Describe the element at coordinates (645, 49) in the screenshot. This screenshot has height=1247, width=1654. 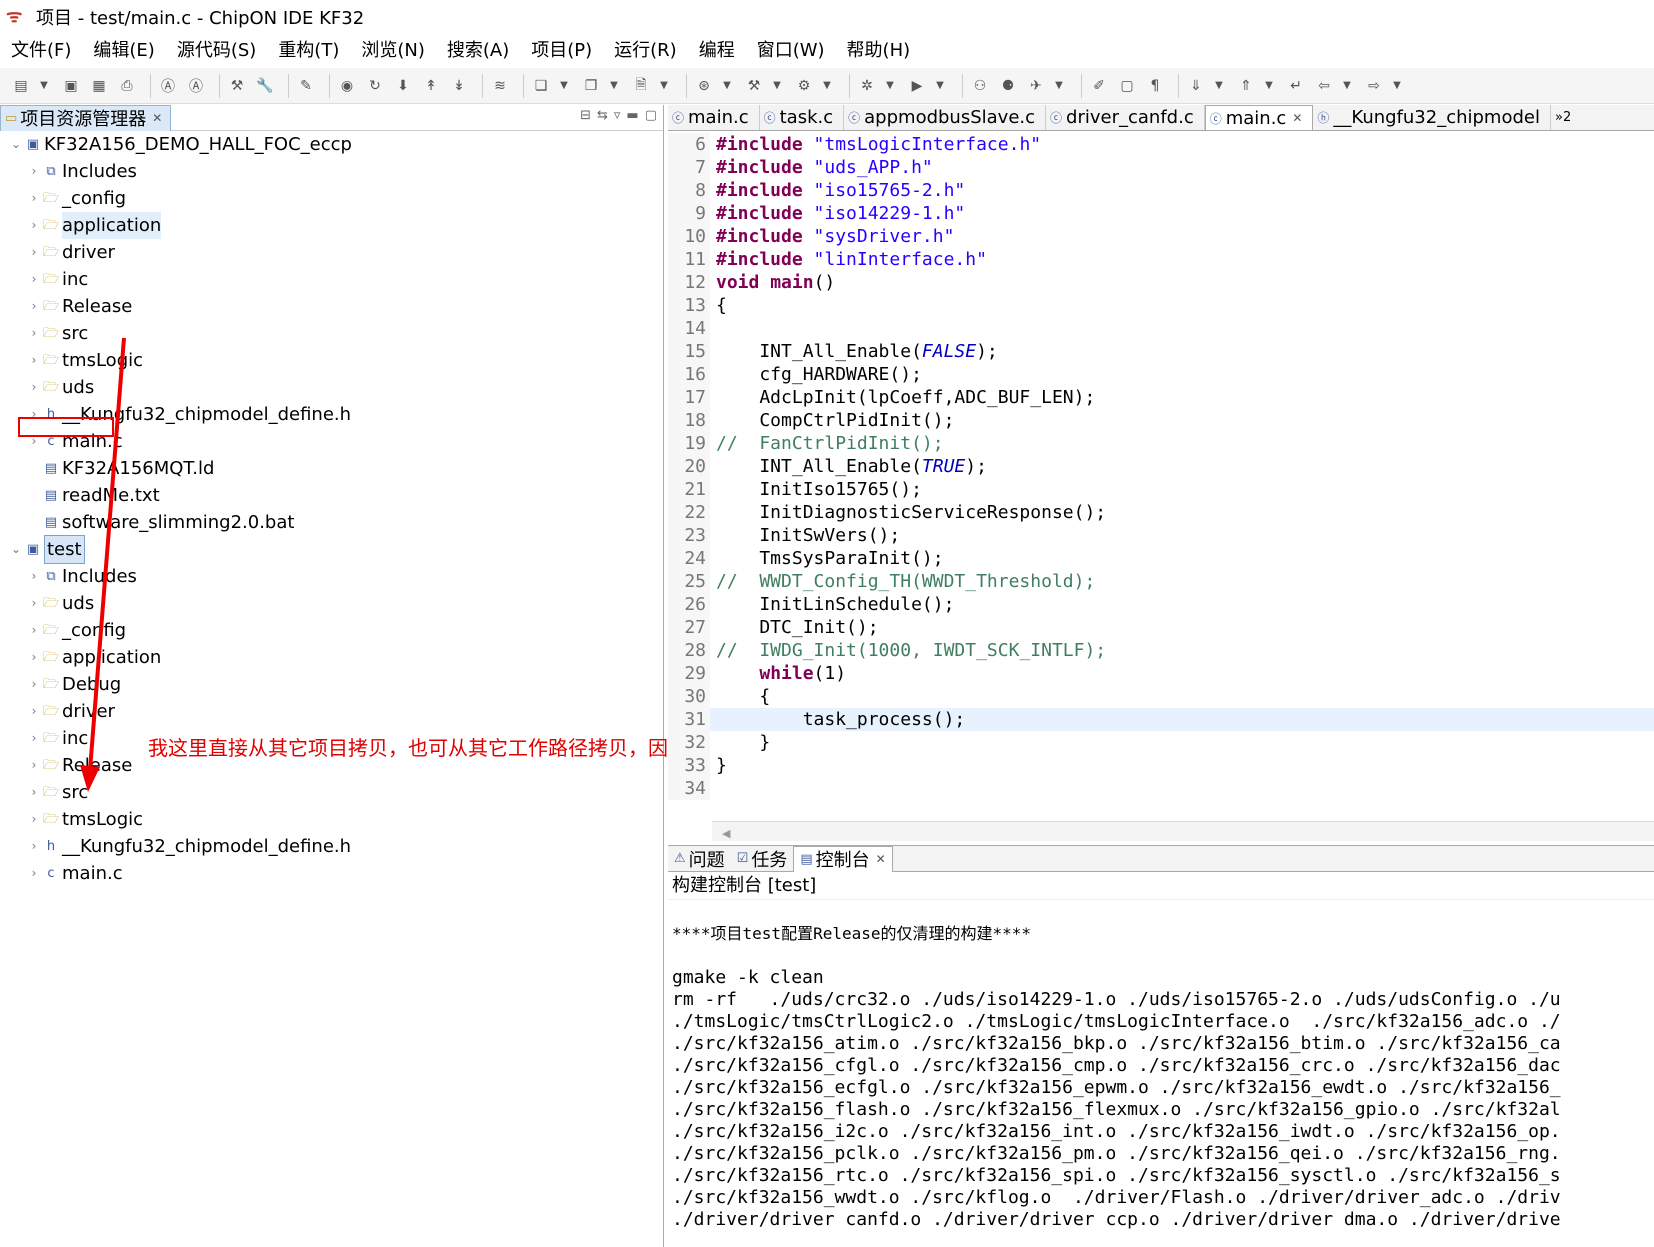
I see `menu-item: 运行(R)` at that location.